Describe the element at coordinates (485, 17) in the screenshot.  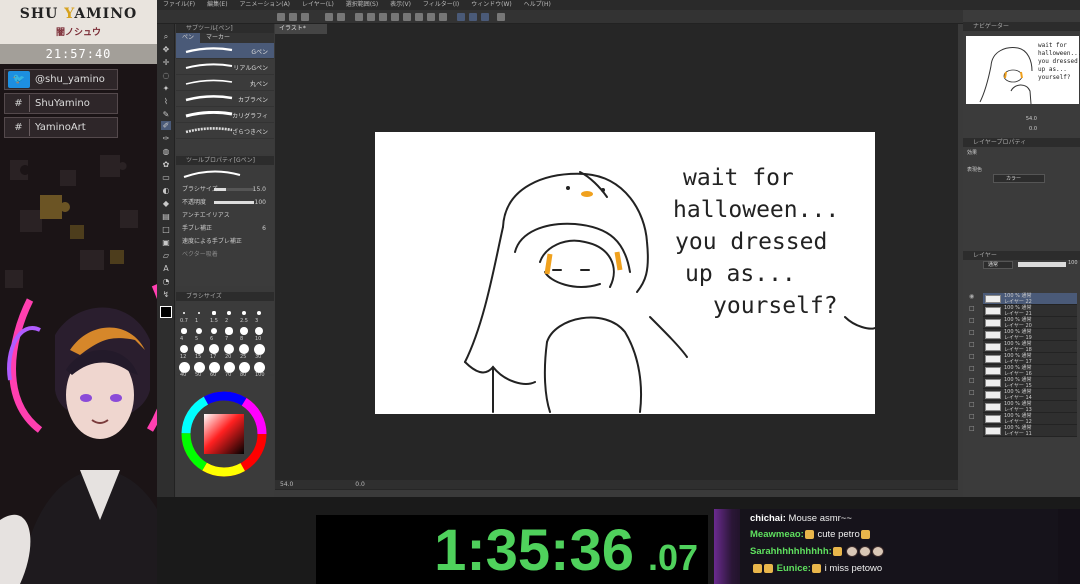
I see `snap-special-icon` at that location.